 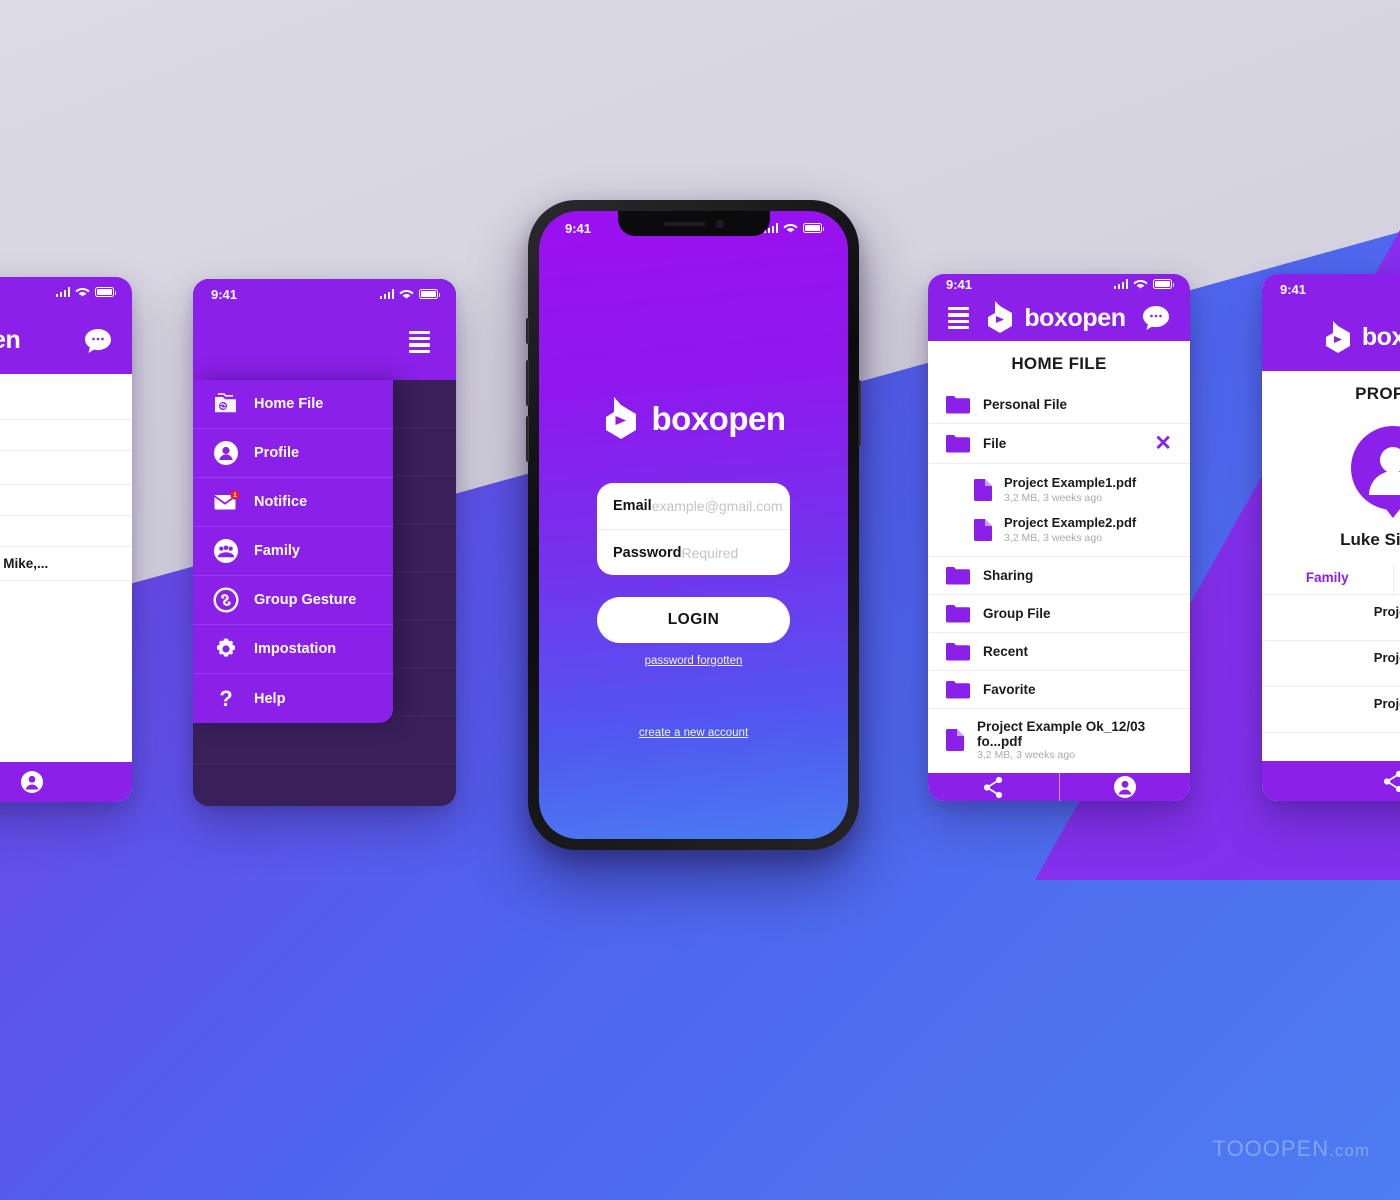 What do you see at coordinates (1386, 703) in the screenshot?
I see `file-name: Project Example3.pdf` at bounding box center [1386, 703].